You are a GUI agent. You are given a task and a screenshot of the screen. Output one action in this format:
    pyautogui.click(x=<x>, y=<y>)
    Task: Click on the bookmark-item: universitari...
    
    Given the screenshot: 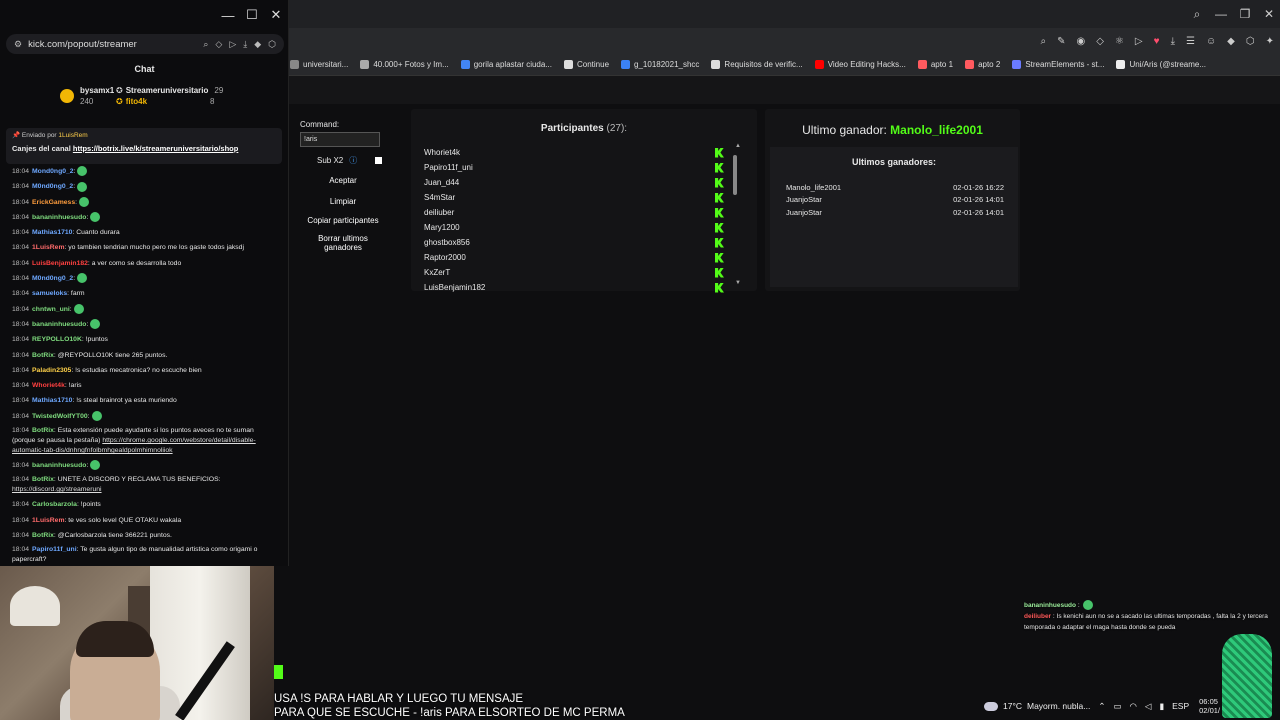 What is the action you would take?
    pyautogui.click(x=319, y=64)
    